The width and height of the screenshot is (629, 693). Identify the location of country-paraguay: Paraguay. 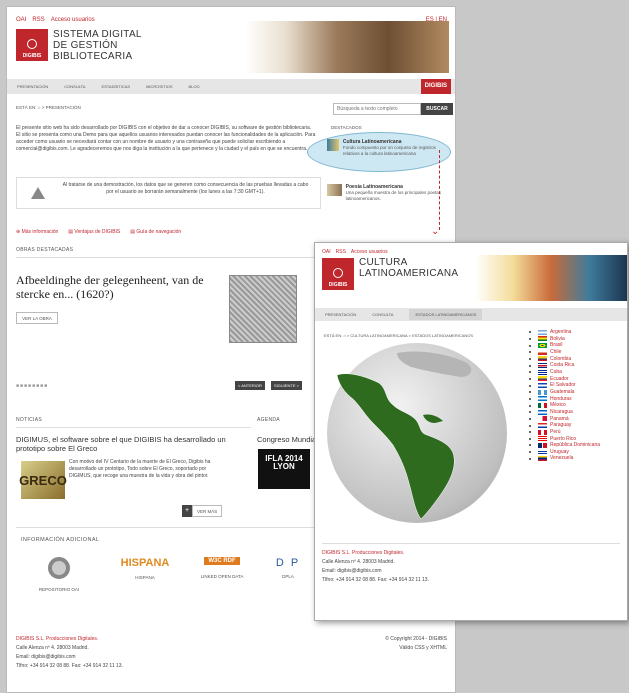
(564, 425).